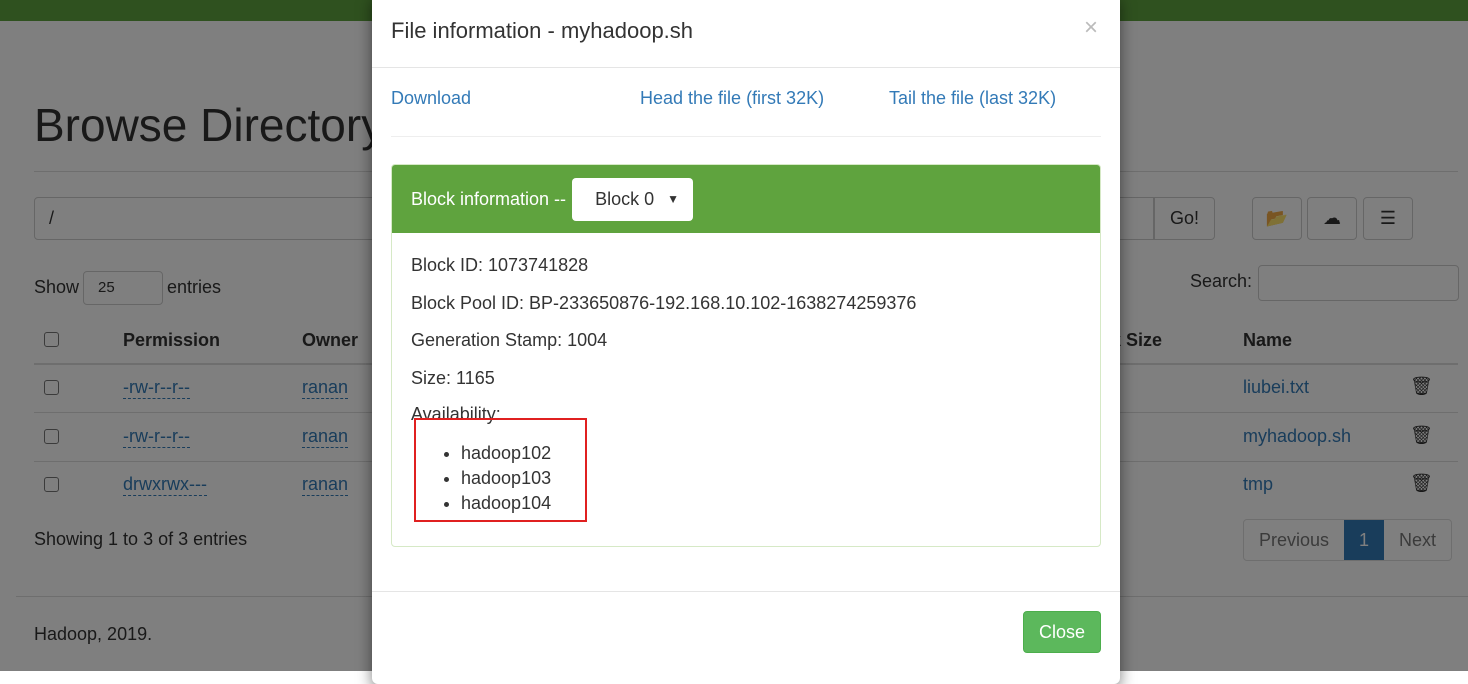 The height and width of the screenshot is (684, 1468). I want to click on availability-list: hadoop102 hadoop103 hadoop104, so click(506, 478).